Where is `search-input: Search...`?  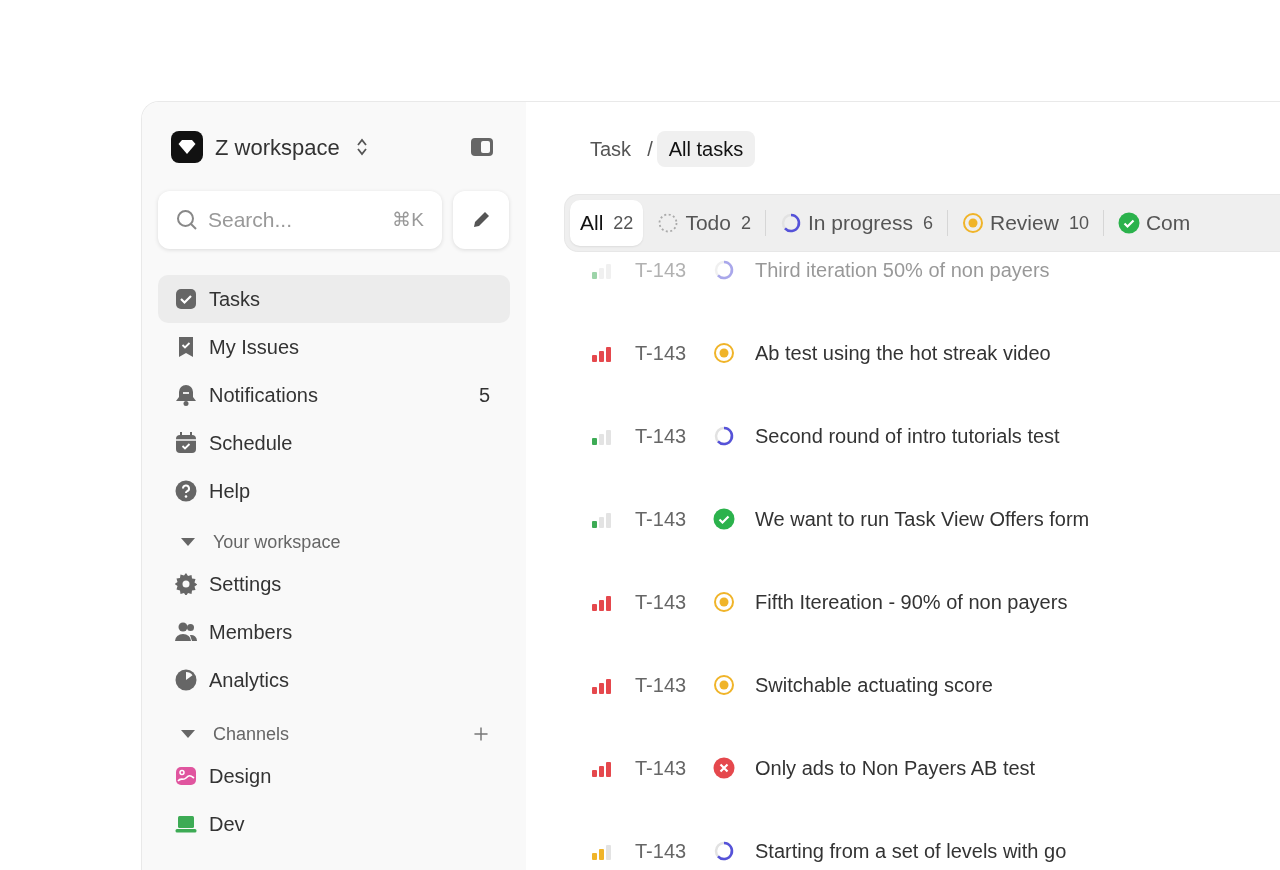 search-input: Search... is located at coordinates (286, 220).